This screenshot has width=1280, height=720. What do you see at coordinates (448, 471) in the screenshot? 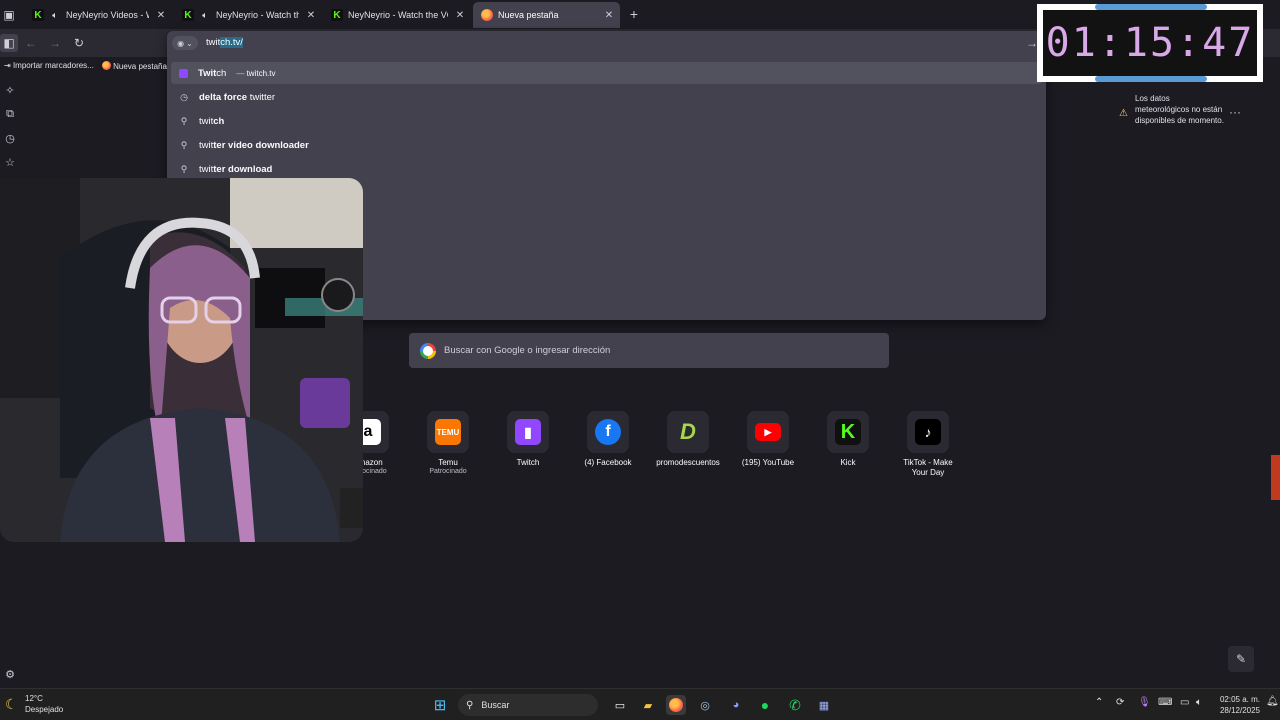
I see `shortcut-sponsored: Patrocinado` at bounding box center [448, 471].